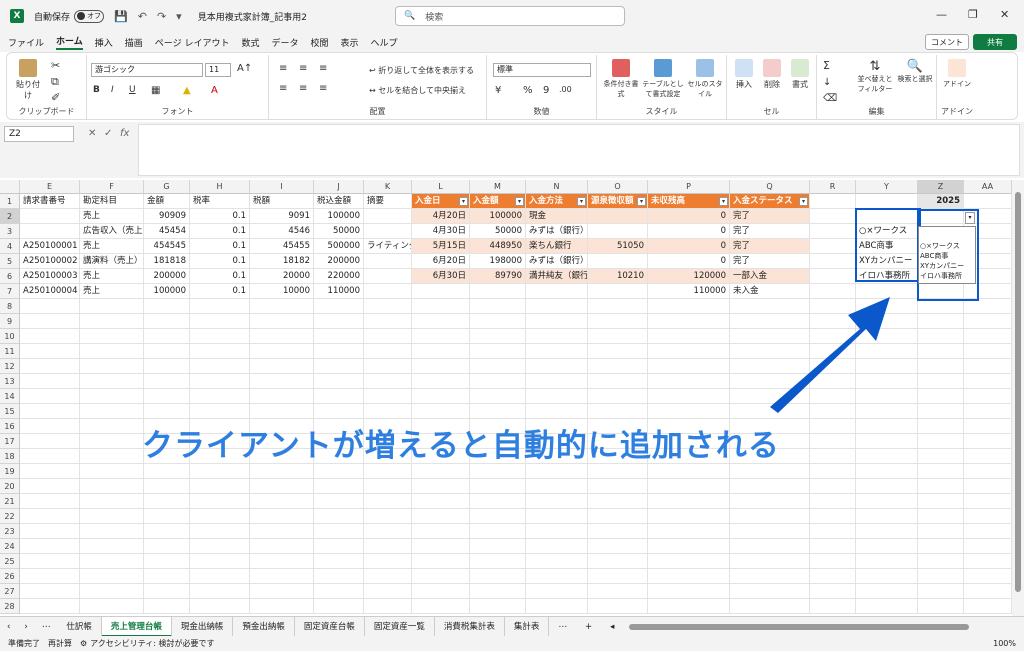 The width and height of the screenshot is (1024, 651). Describe the element at coordinates (142, 16) in the screenshot. I see `undo-icon: ↶` at that location.